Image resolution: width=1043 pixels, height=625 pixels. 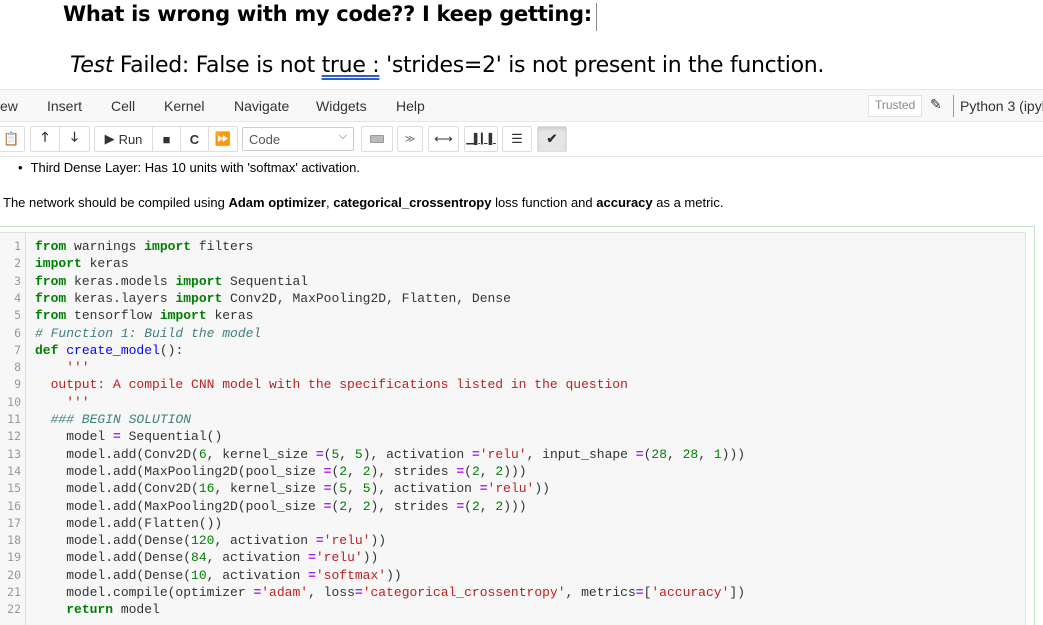 I want to click on menu-widgets: Widgets, so click(x=341, y=106).